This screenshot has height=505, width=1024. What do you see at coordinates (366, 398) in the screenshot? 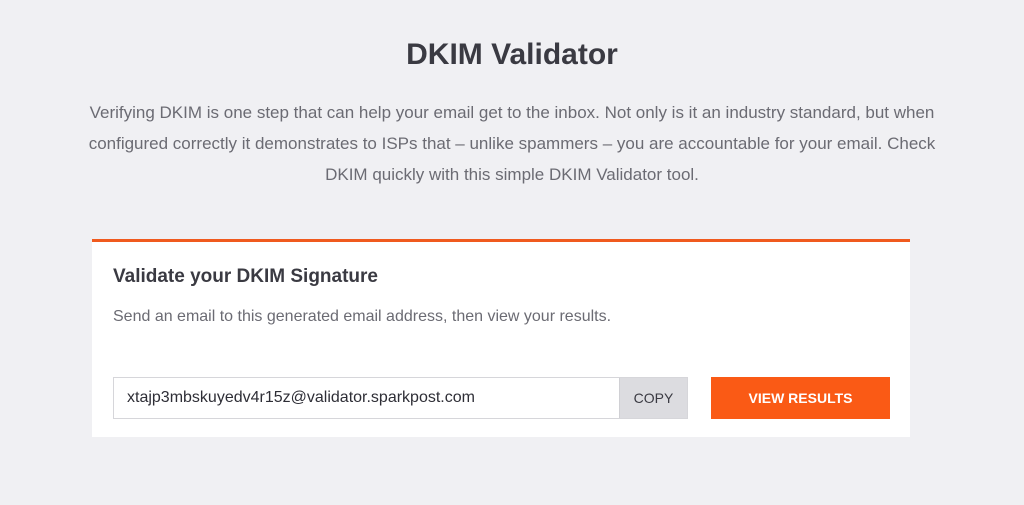
I see `generated-email-input` at bounding box center [366, 398].